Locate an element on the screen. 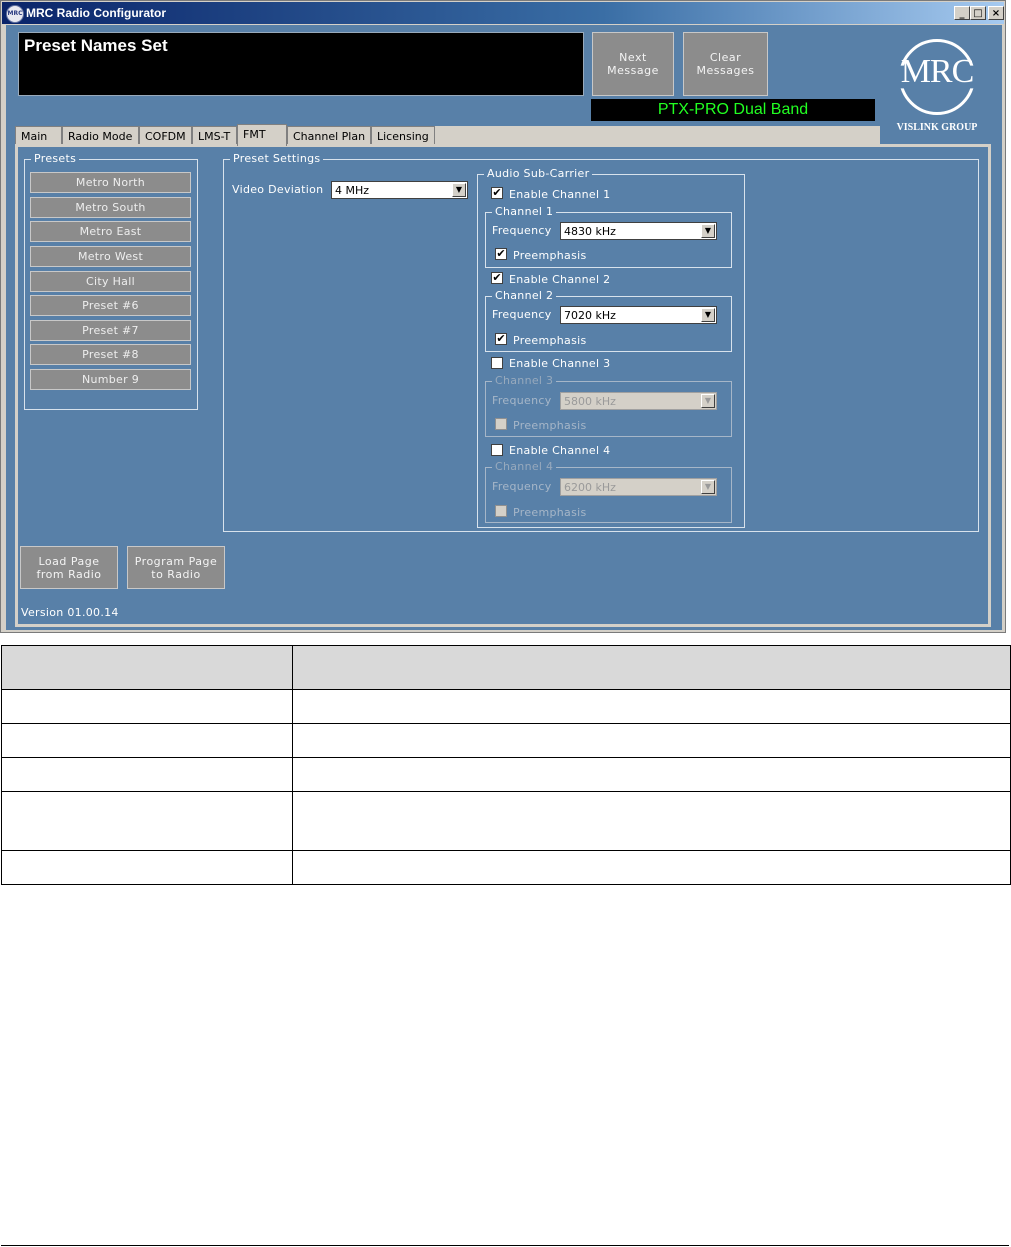 This screenshot has height=1247, width=1011. preset-button-7: Preset #7 is located at coordinates (110, 330).